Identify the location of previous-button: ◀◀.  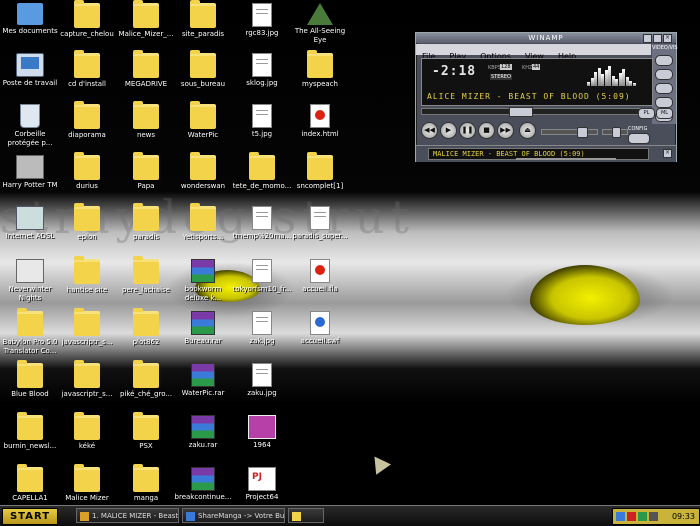
(429, 130).